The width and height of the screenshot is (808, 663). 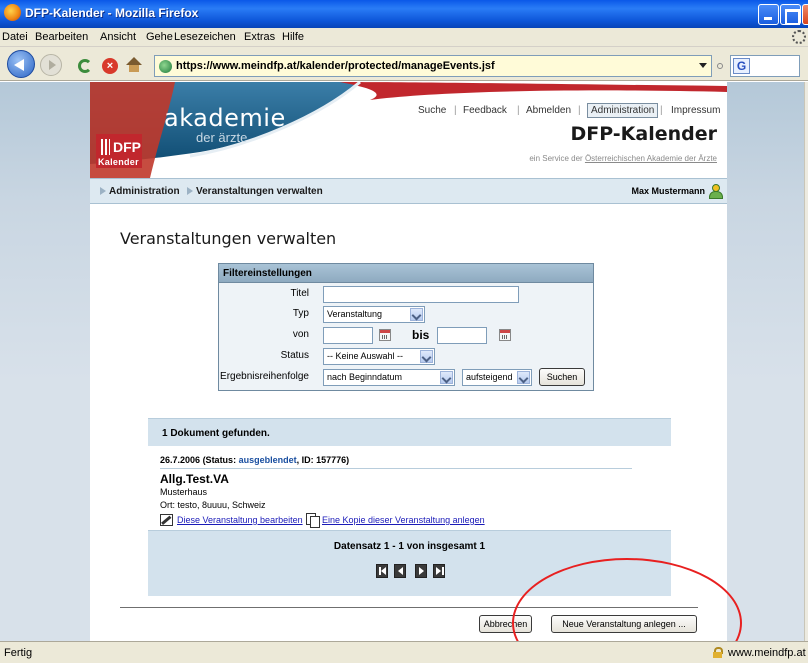 I want to click on breadcrumb-administration: Administration, so click(x=144, y=191).